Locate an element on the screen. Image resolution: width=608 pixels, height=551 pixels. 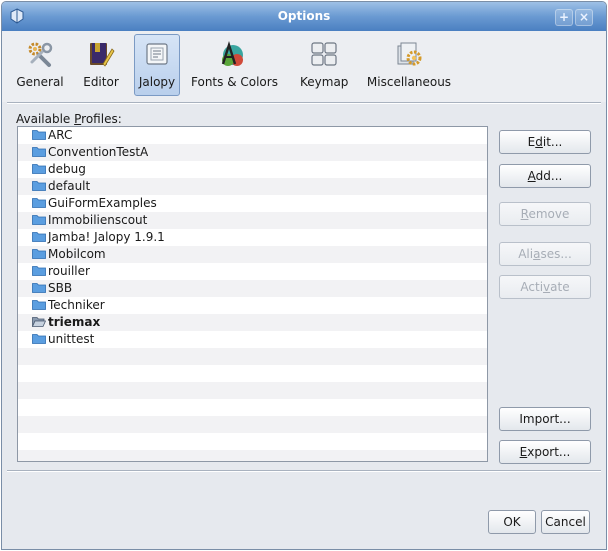
tab-jalopy: Jalopy is located at coordinates (157, 65).